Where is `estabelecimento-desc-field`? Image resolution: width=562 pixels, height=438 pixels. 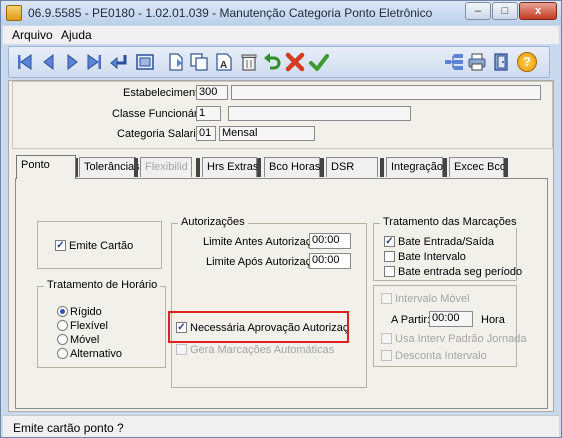
estabelecimento-desc-field is located at coordinates (386, 92).